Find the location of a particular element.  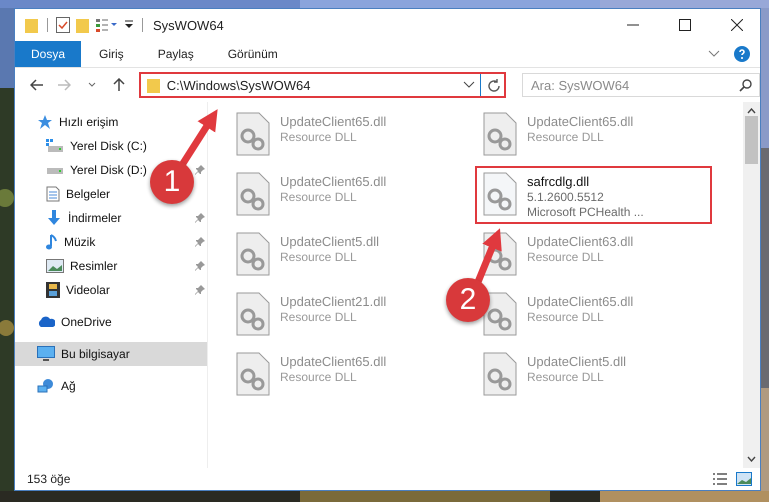

sidebar-item: İndirmeler is located at coordinates (70, 218).